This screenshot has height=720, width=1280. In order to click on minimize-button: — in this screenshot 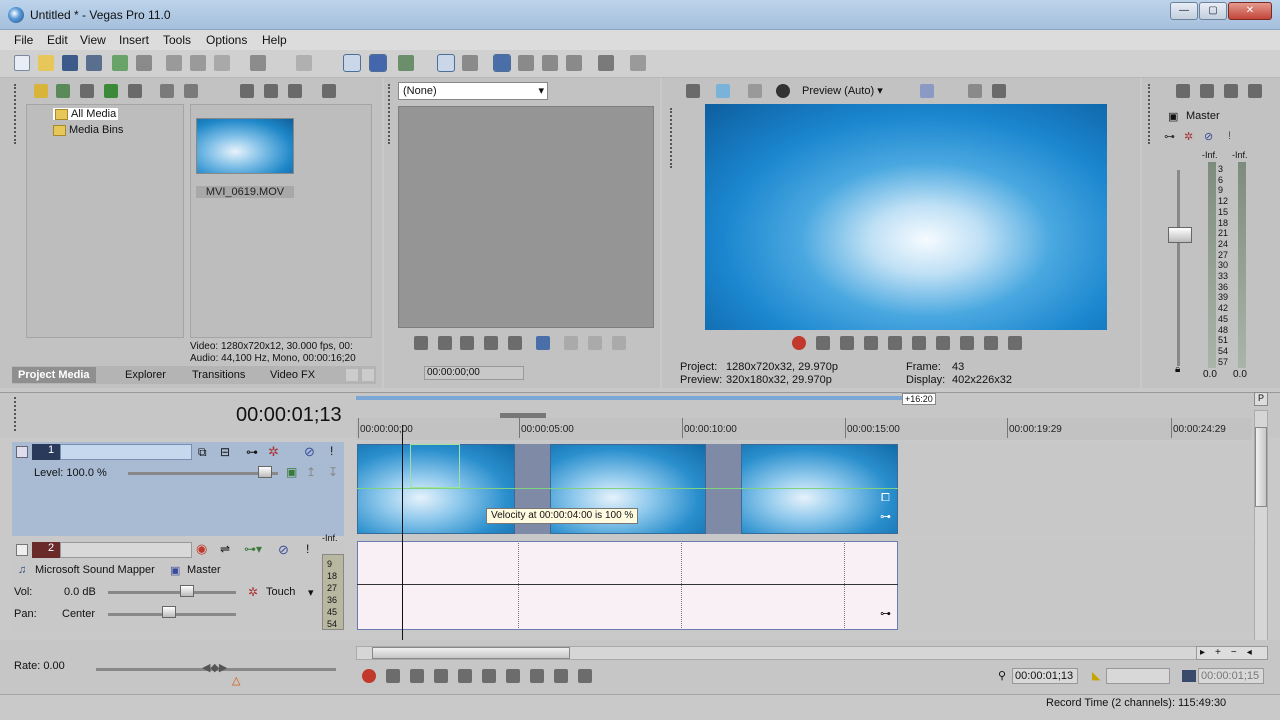, I will do `click(1184, 11)`.